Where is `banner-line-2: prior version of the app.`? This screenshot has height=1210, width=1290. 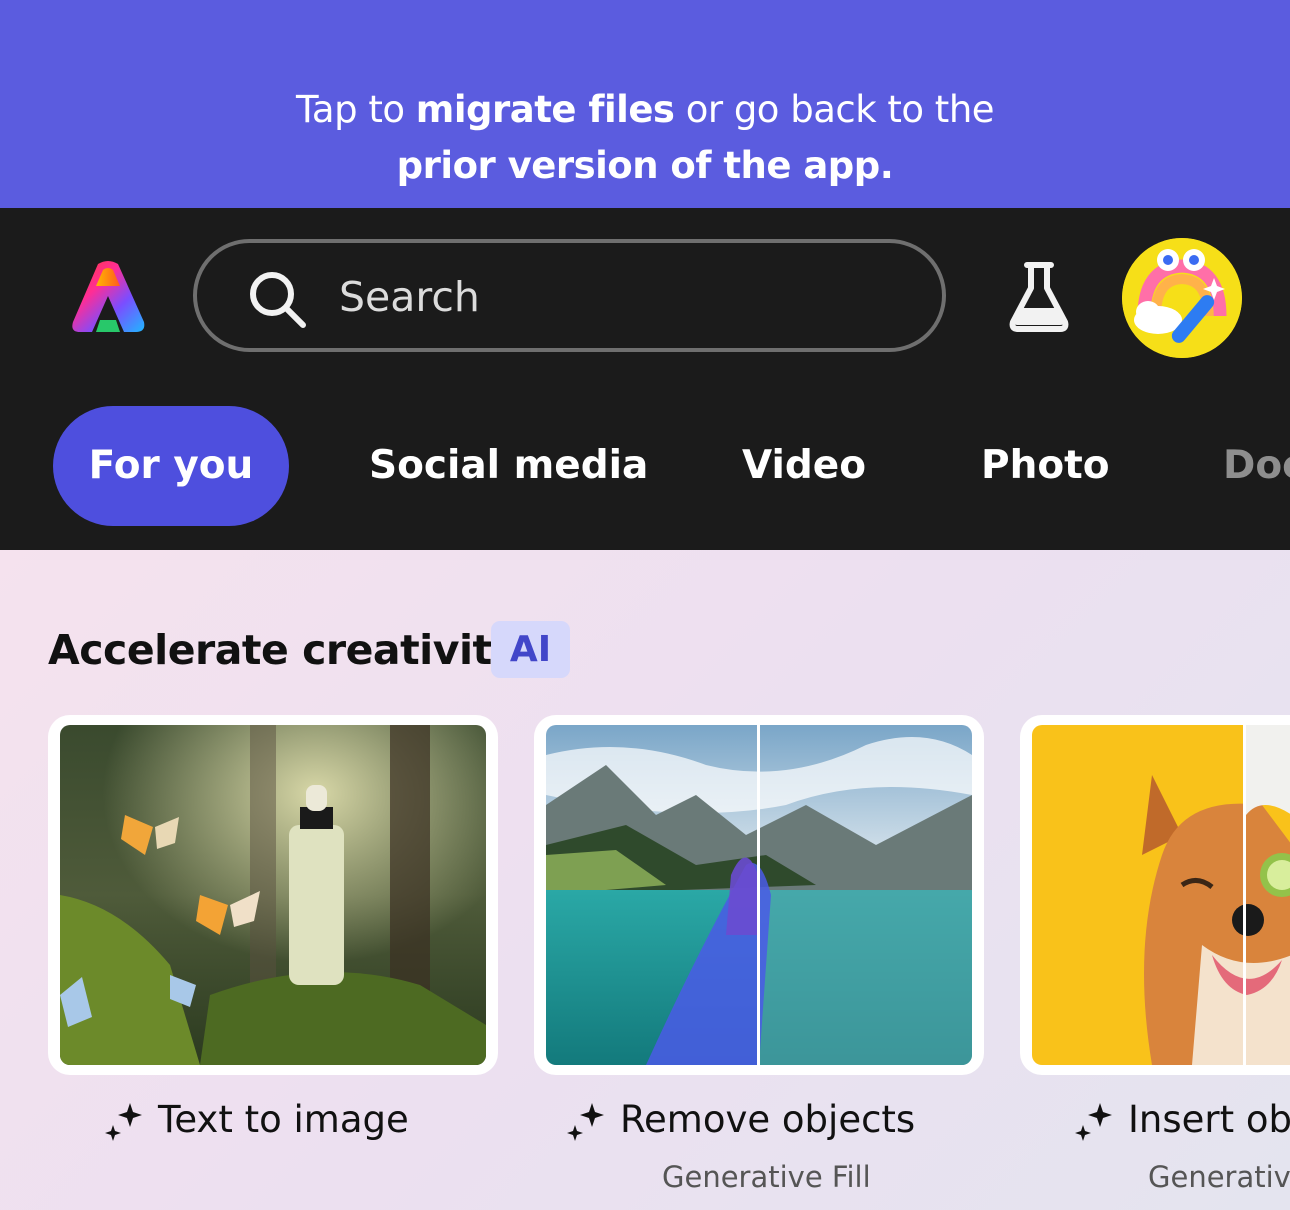 banner-line-2: prior version of the app. is located at coordinates (645, 165).